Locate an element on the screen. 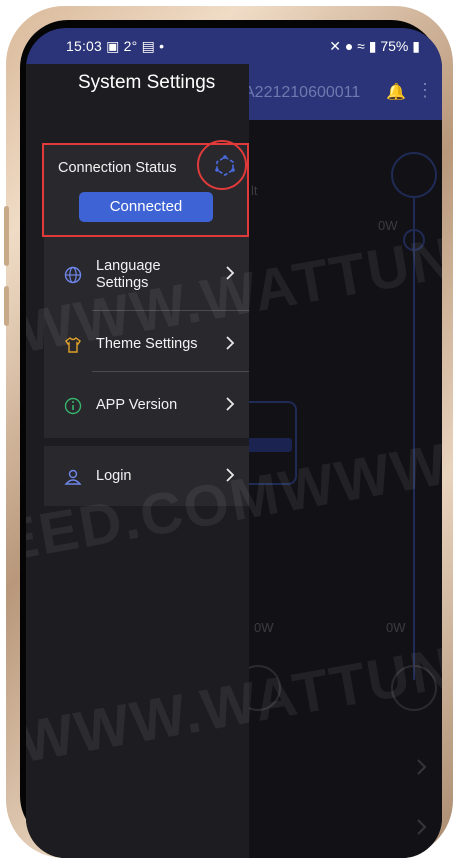 The image size is (459, 861). menu-item-theme: Theme Settings is located at coordinates (146, 345).